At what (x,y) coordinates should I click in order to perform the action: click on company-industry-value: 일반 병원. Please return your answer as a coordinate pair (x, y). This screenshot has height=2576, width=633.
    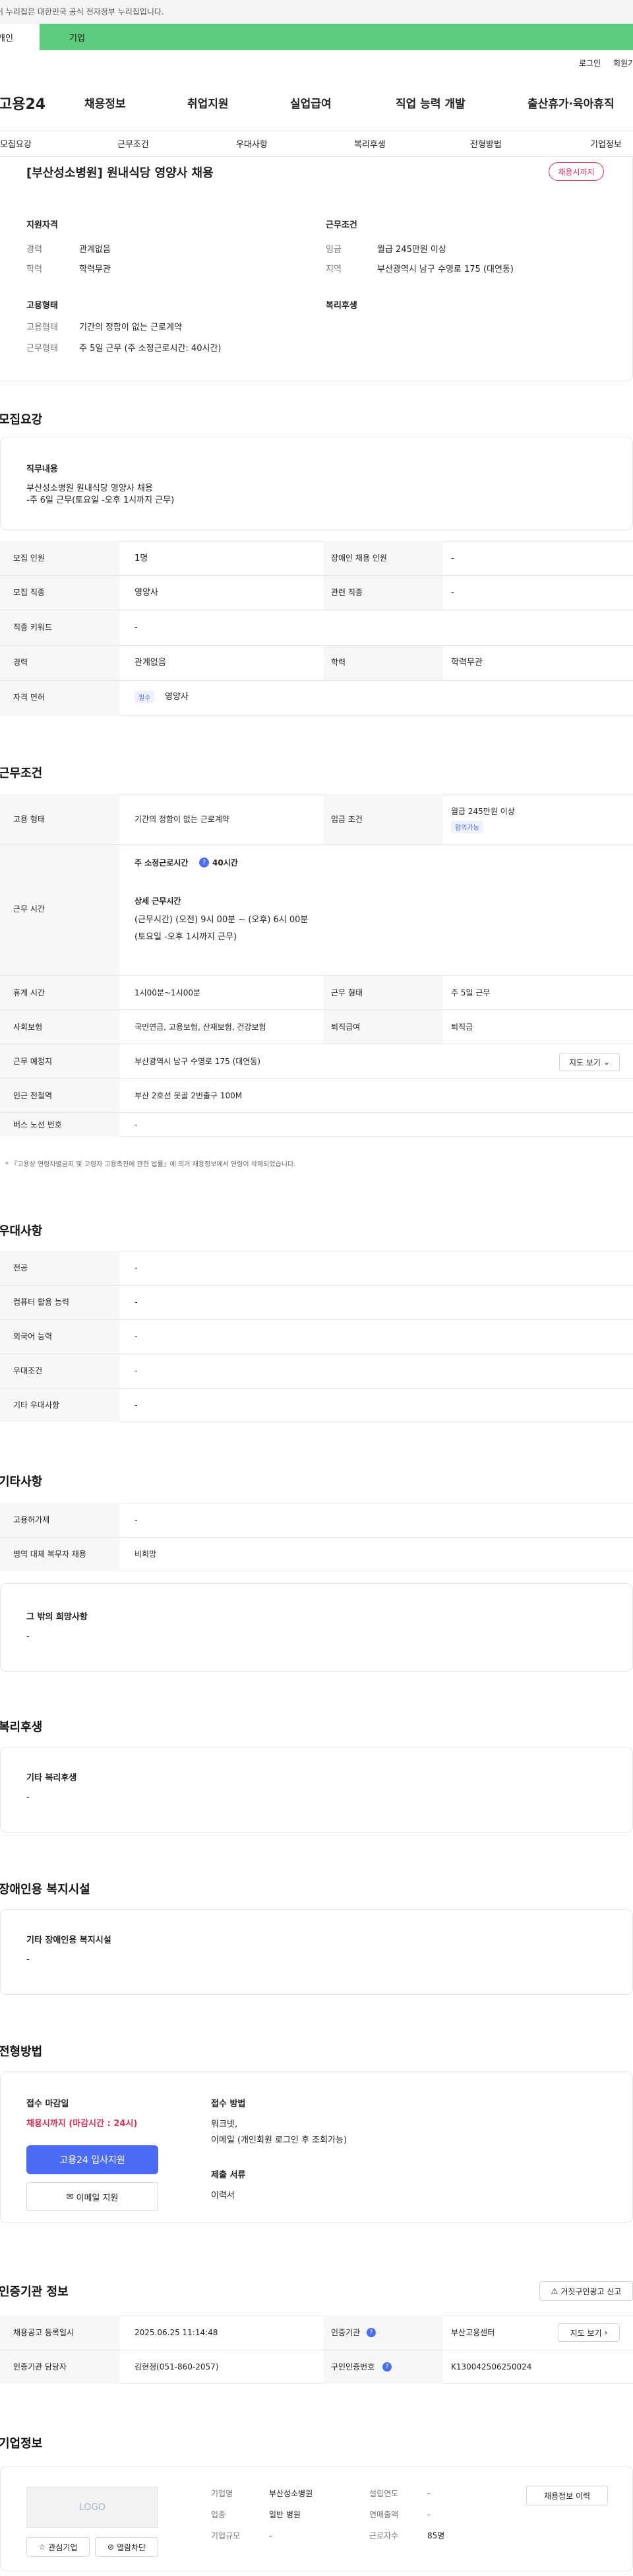
    Looking at the image, I should click on (285, 2514).